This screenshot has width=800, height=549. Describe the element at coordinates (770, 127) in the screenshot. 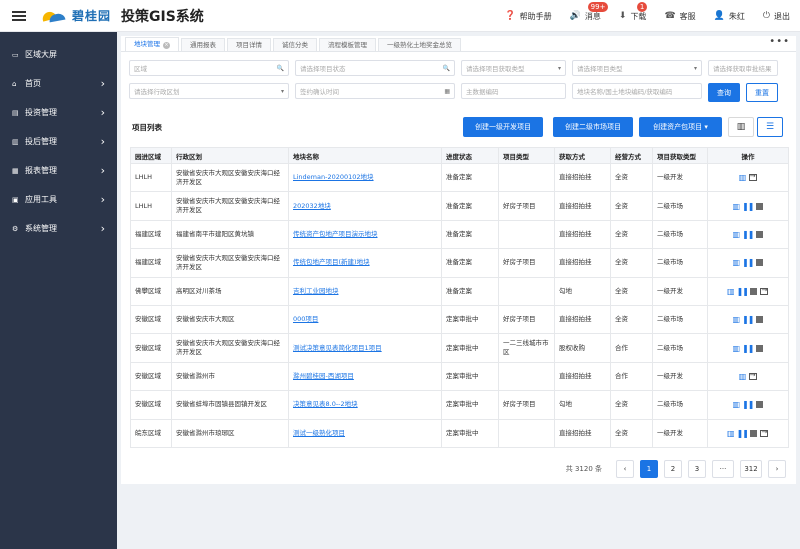

I see `list-view-button: ☰` at that location.